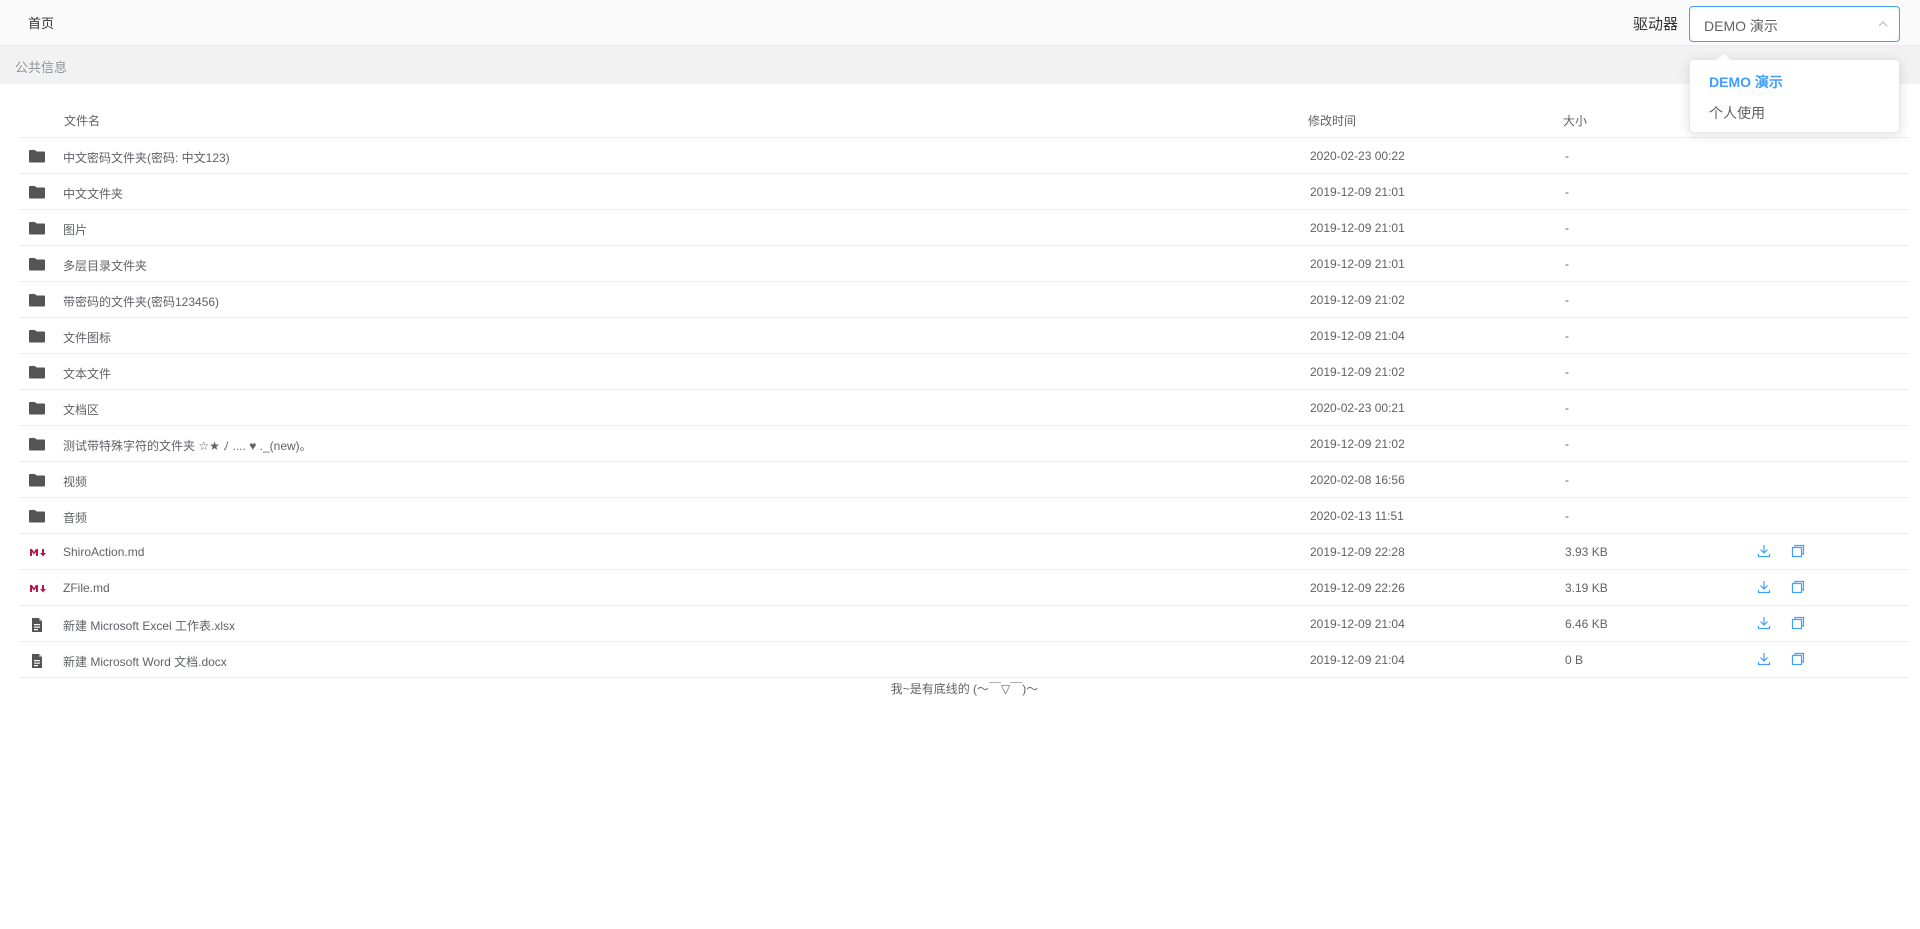 The image size is (1920, 929). I want to click on chevron-up-icon, so click(1883, 24).